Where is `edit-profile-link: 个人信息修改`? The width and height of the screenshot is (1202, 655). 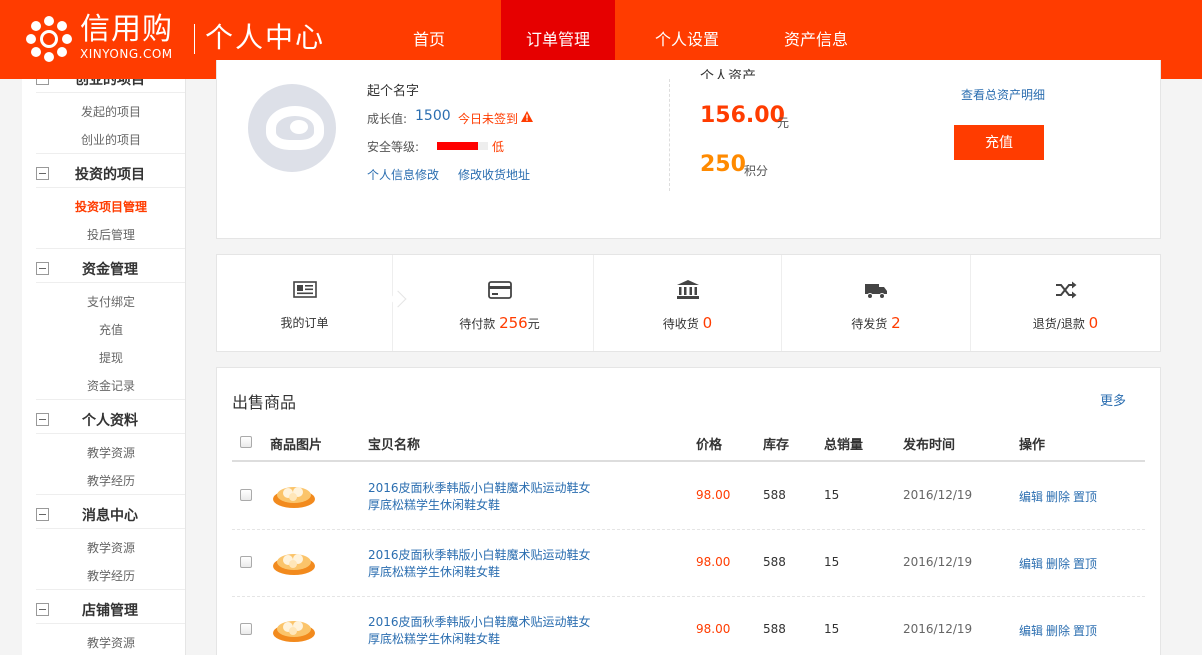 edit-profile-link: 个人信息修改 is located at coordinates (403, 174).